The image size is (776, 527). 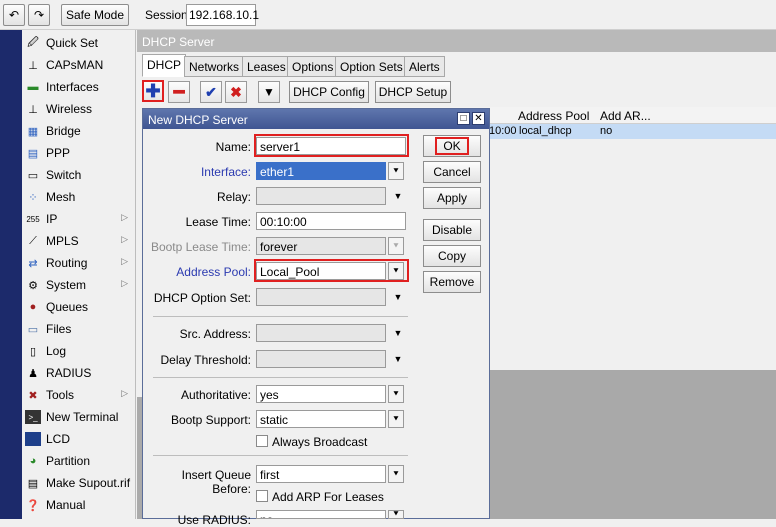 I want to click on ok-button: OK, so click(x=452, y=146).